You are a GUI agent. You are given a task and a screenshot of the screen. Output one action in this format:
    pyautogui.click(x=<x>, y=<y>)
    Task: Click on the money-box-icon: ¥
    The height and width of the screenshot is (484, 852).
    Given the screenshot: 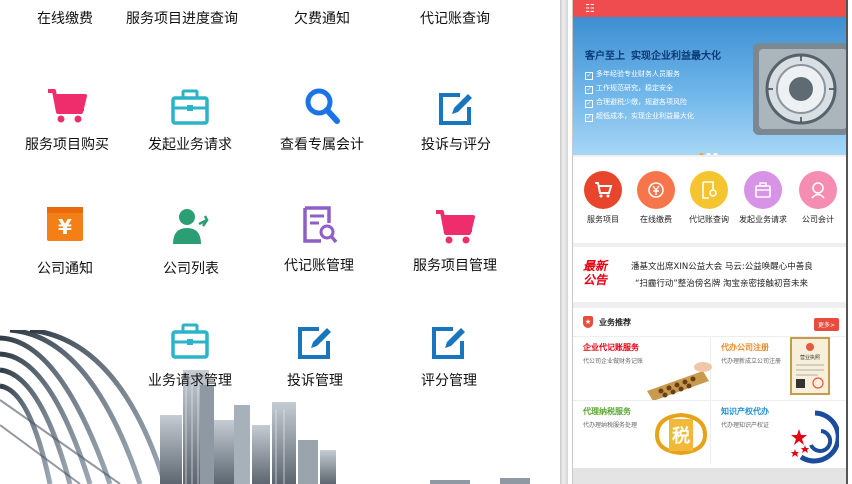 What is the action you would take?
    pyautogui.click(x=65, y=224)
    